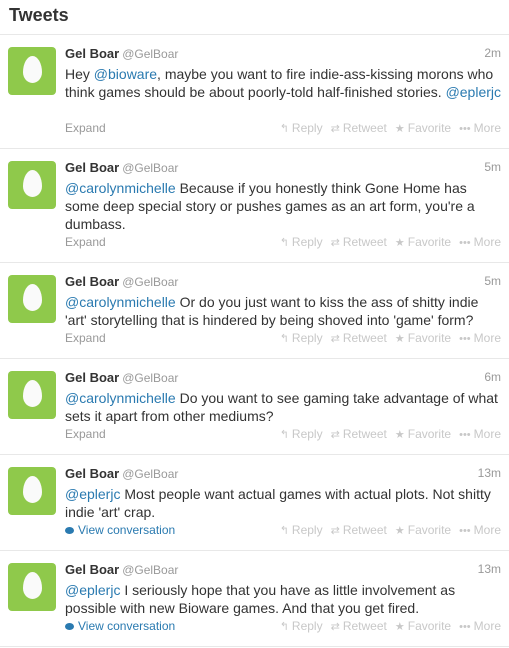  Describe the element at coordinates (125, 74) in the screenshot. I see `mention-link: @bioware` at that location.